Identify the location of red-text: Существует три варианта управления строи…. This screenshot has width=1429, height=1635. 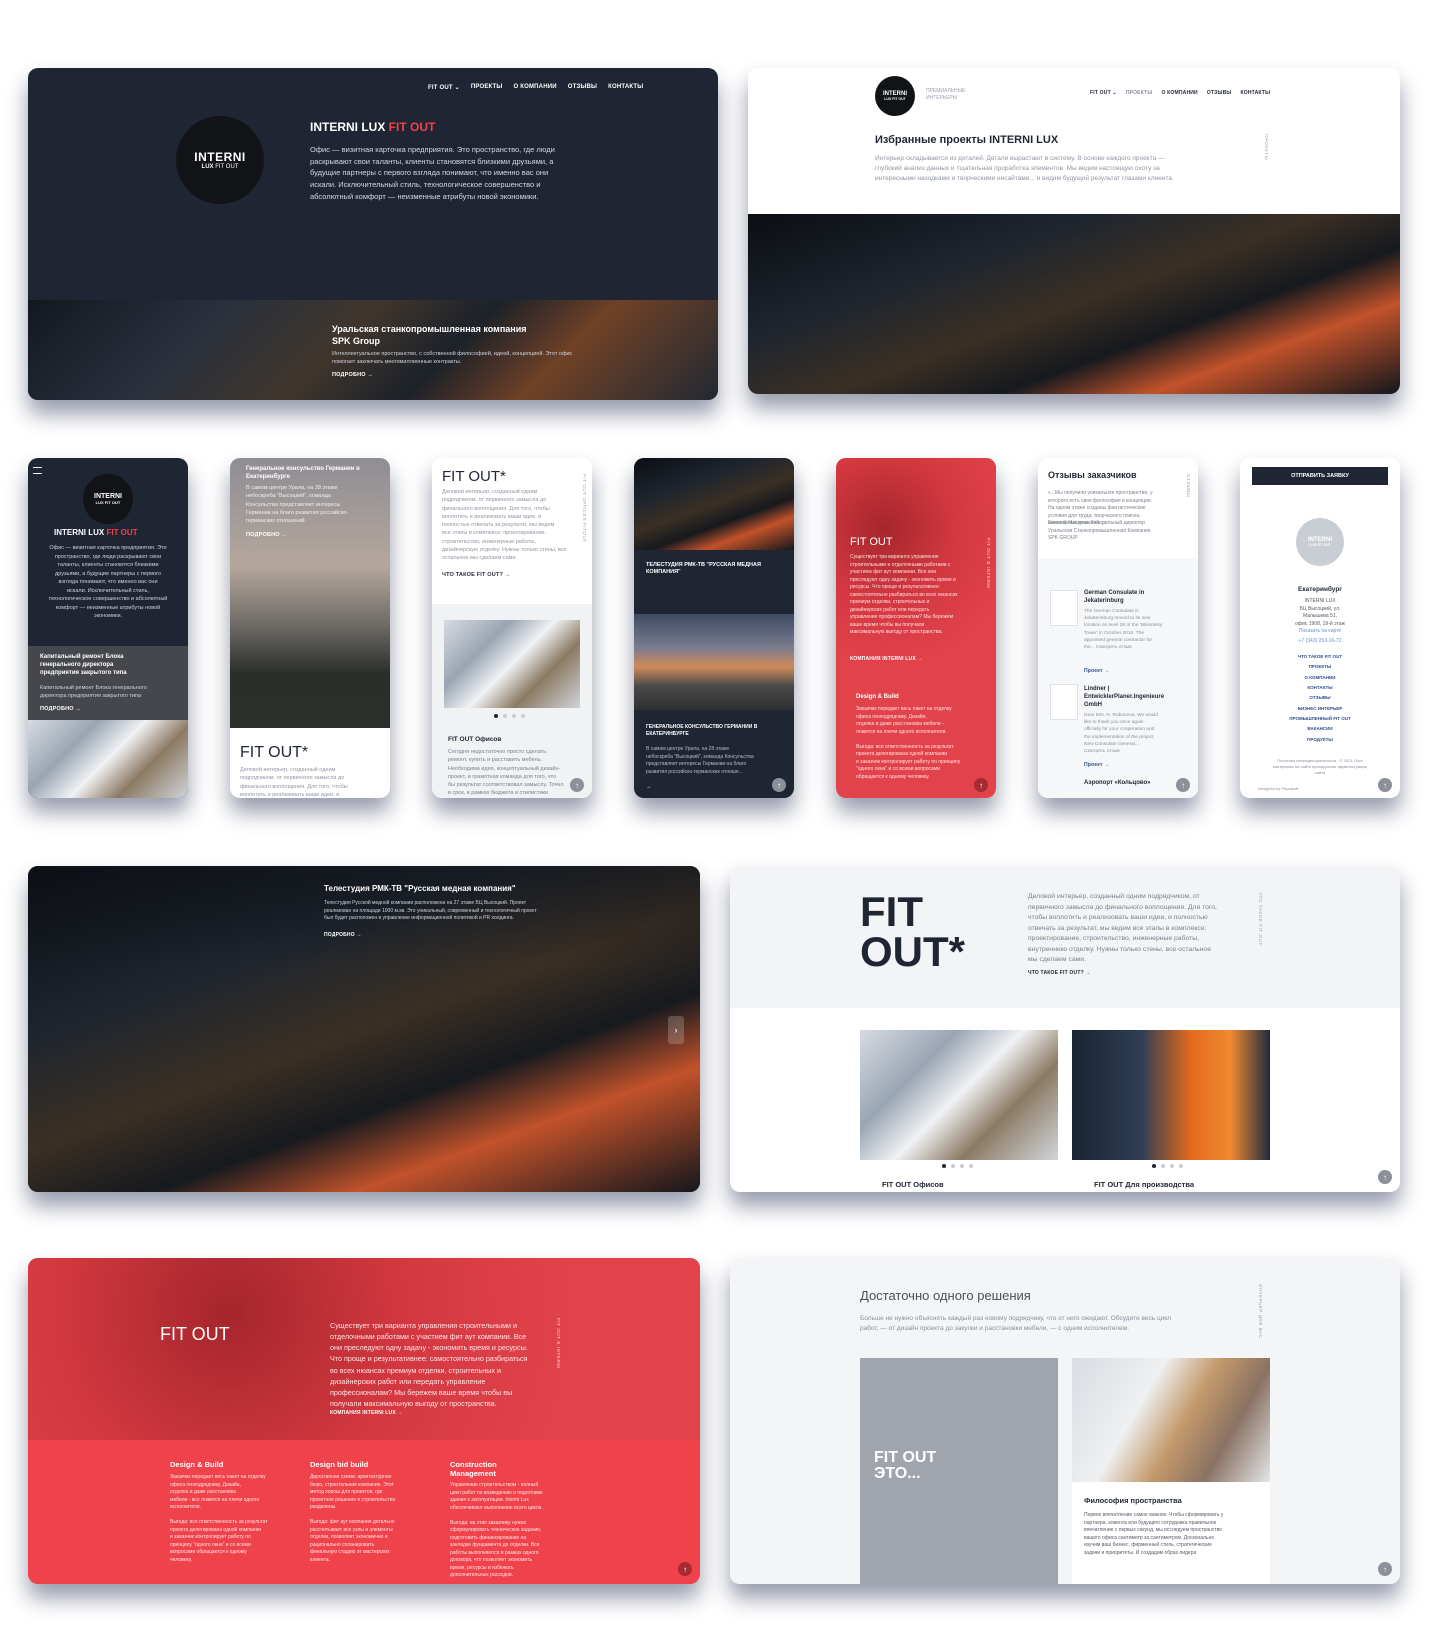
(429, 1365).